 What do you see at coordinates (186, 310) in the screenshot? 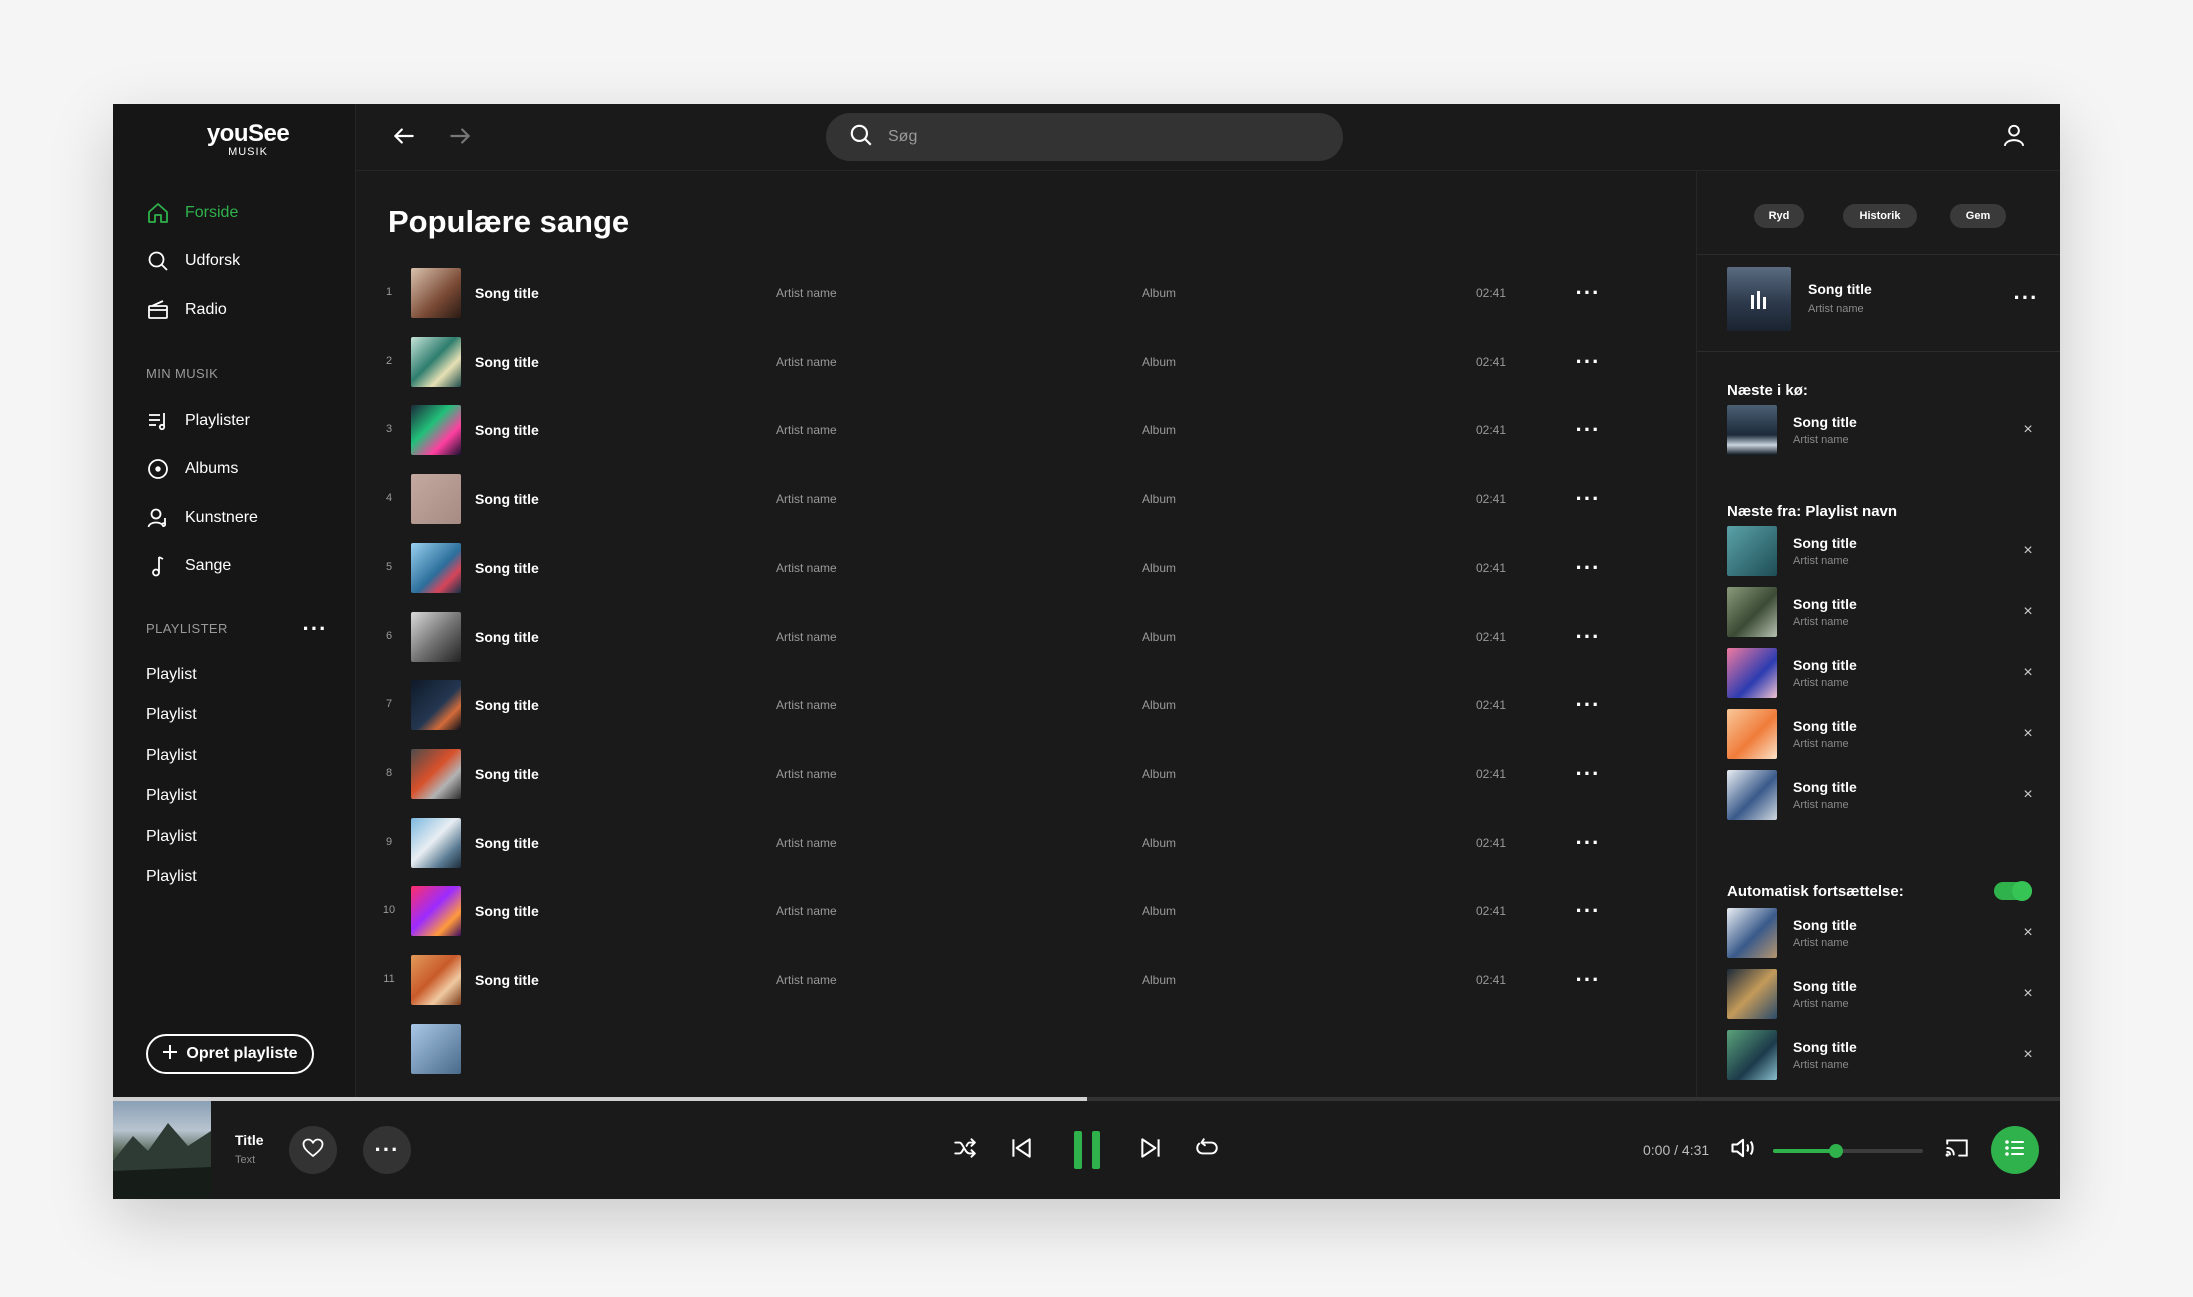
I see `nav-item-radio: Radio` at bounding box center [186, 310].